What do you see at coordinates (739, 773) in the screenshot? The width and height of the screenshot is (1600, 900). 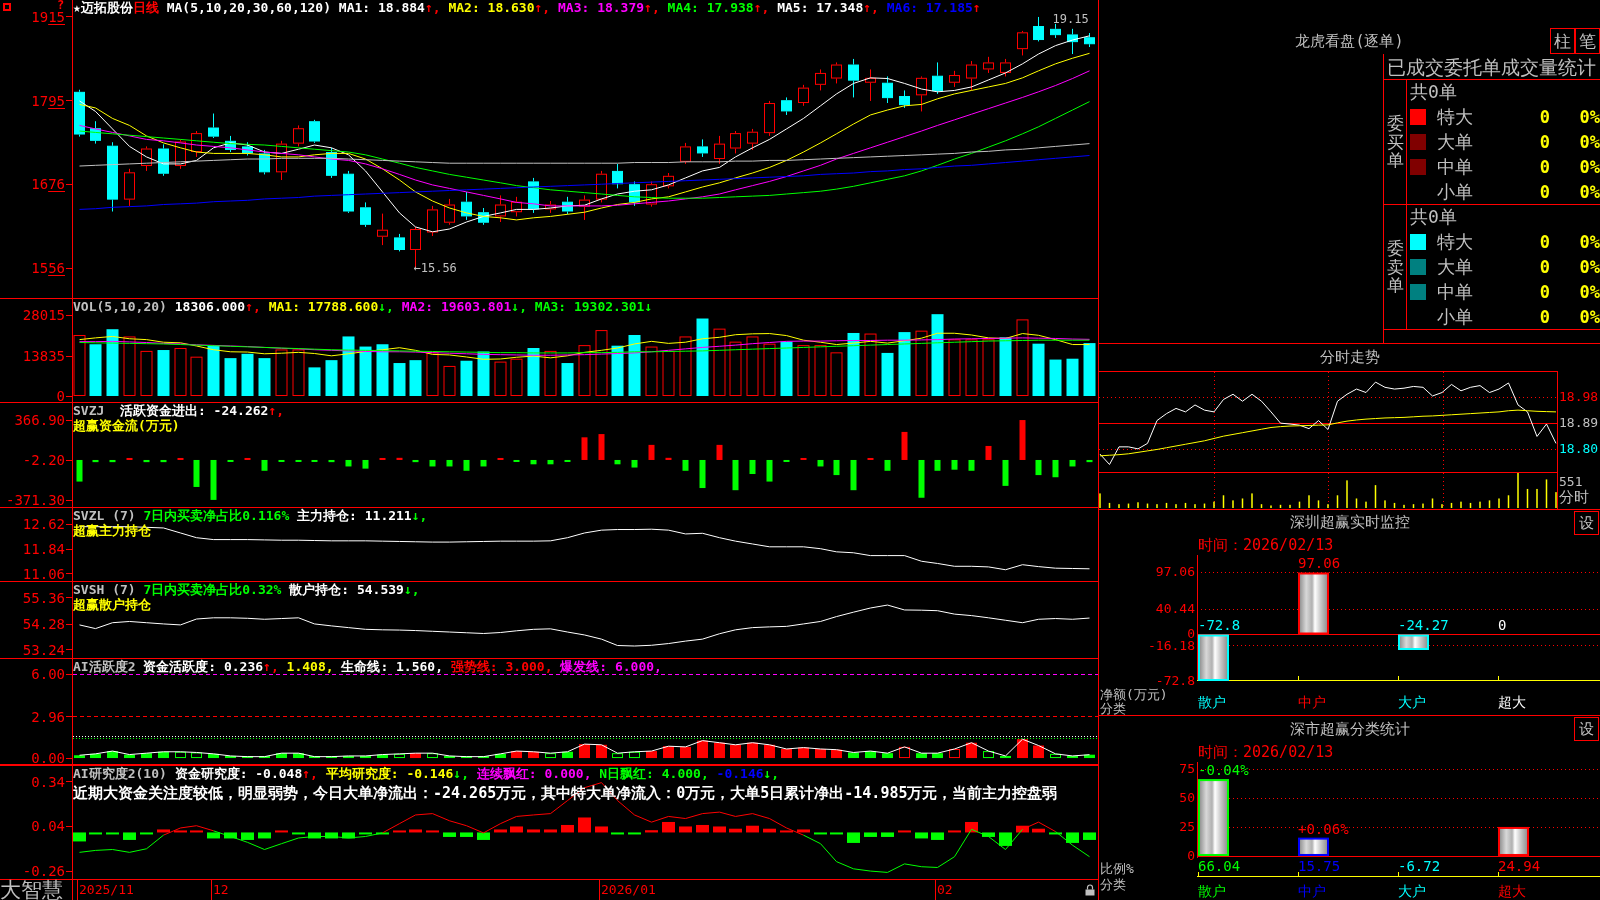 I see `legend-text: -0.146` at bounding box center [739, 773].